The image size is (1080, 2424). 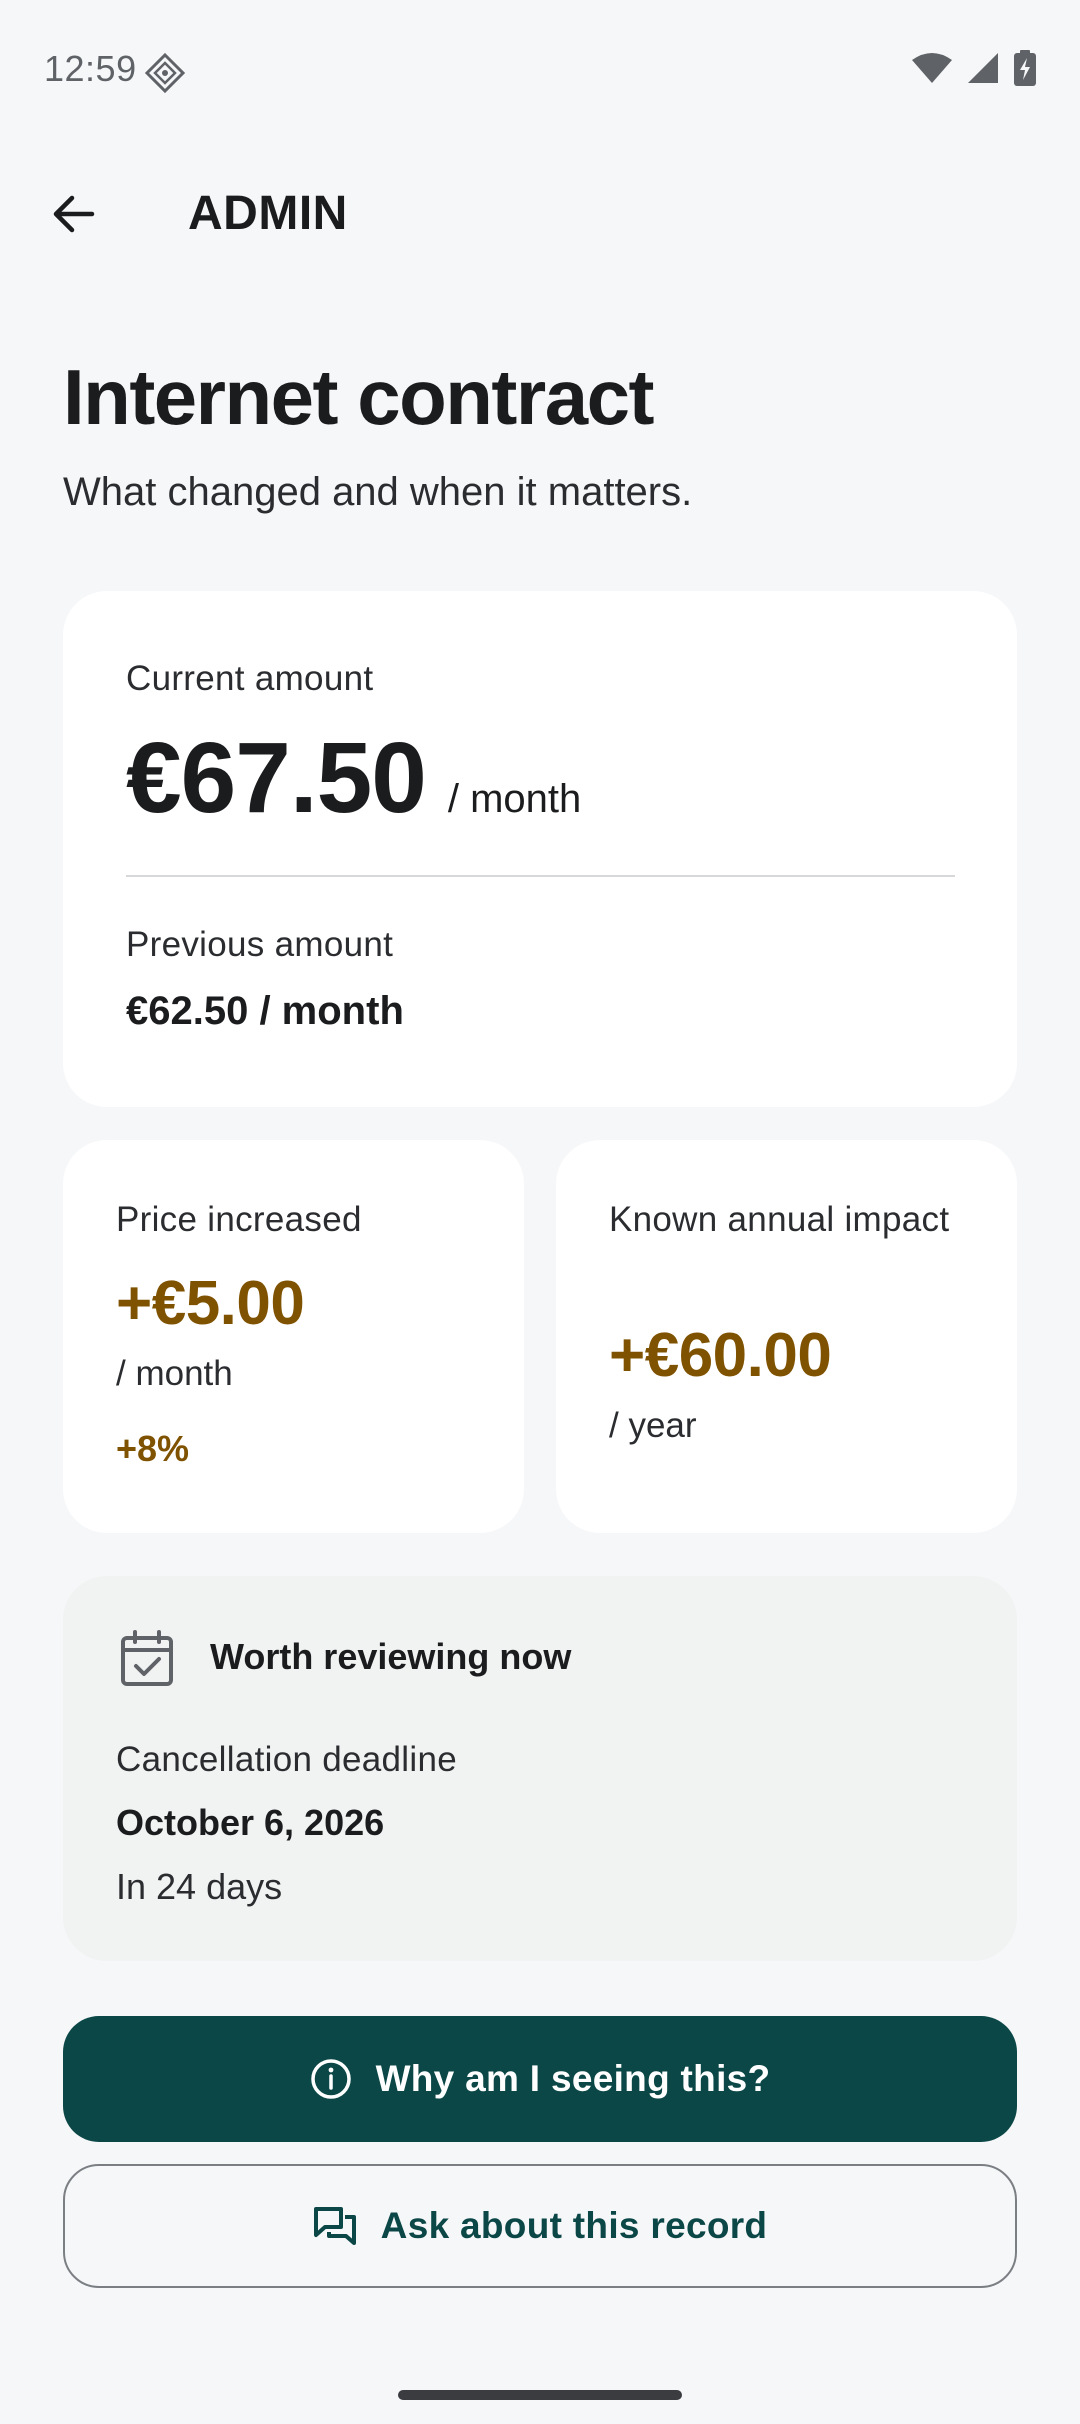 I want to click on price-increase-card: Price increased +€5.00 / month +8%, so click(x=293, y=1336).